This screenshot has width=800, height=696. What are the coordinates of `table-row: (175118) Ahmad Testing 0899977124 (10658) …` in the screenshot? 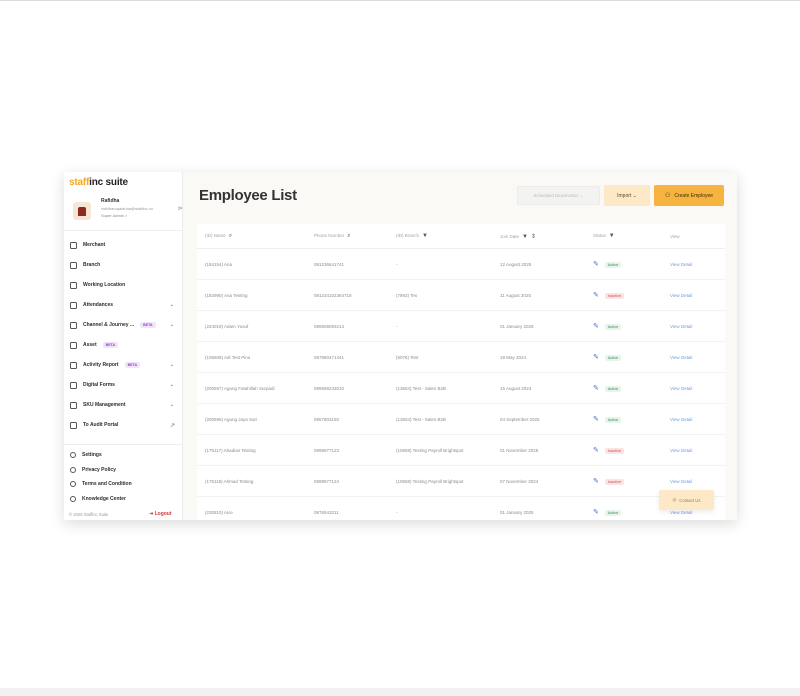 It's located at (461, 481).